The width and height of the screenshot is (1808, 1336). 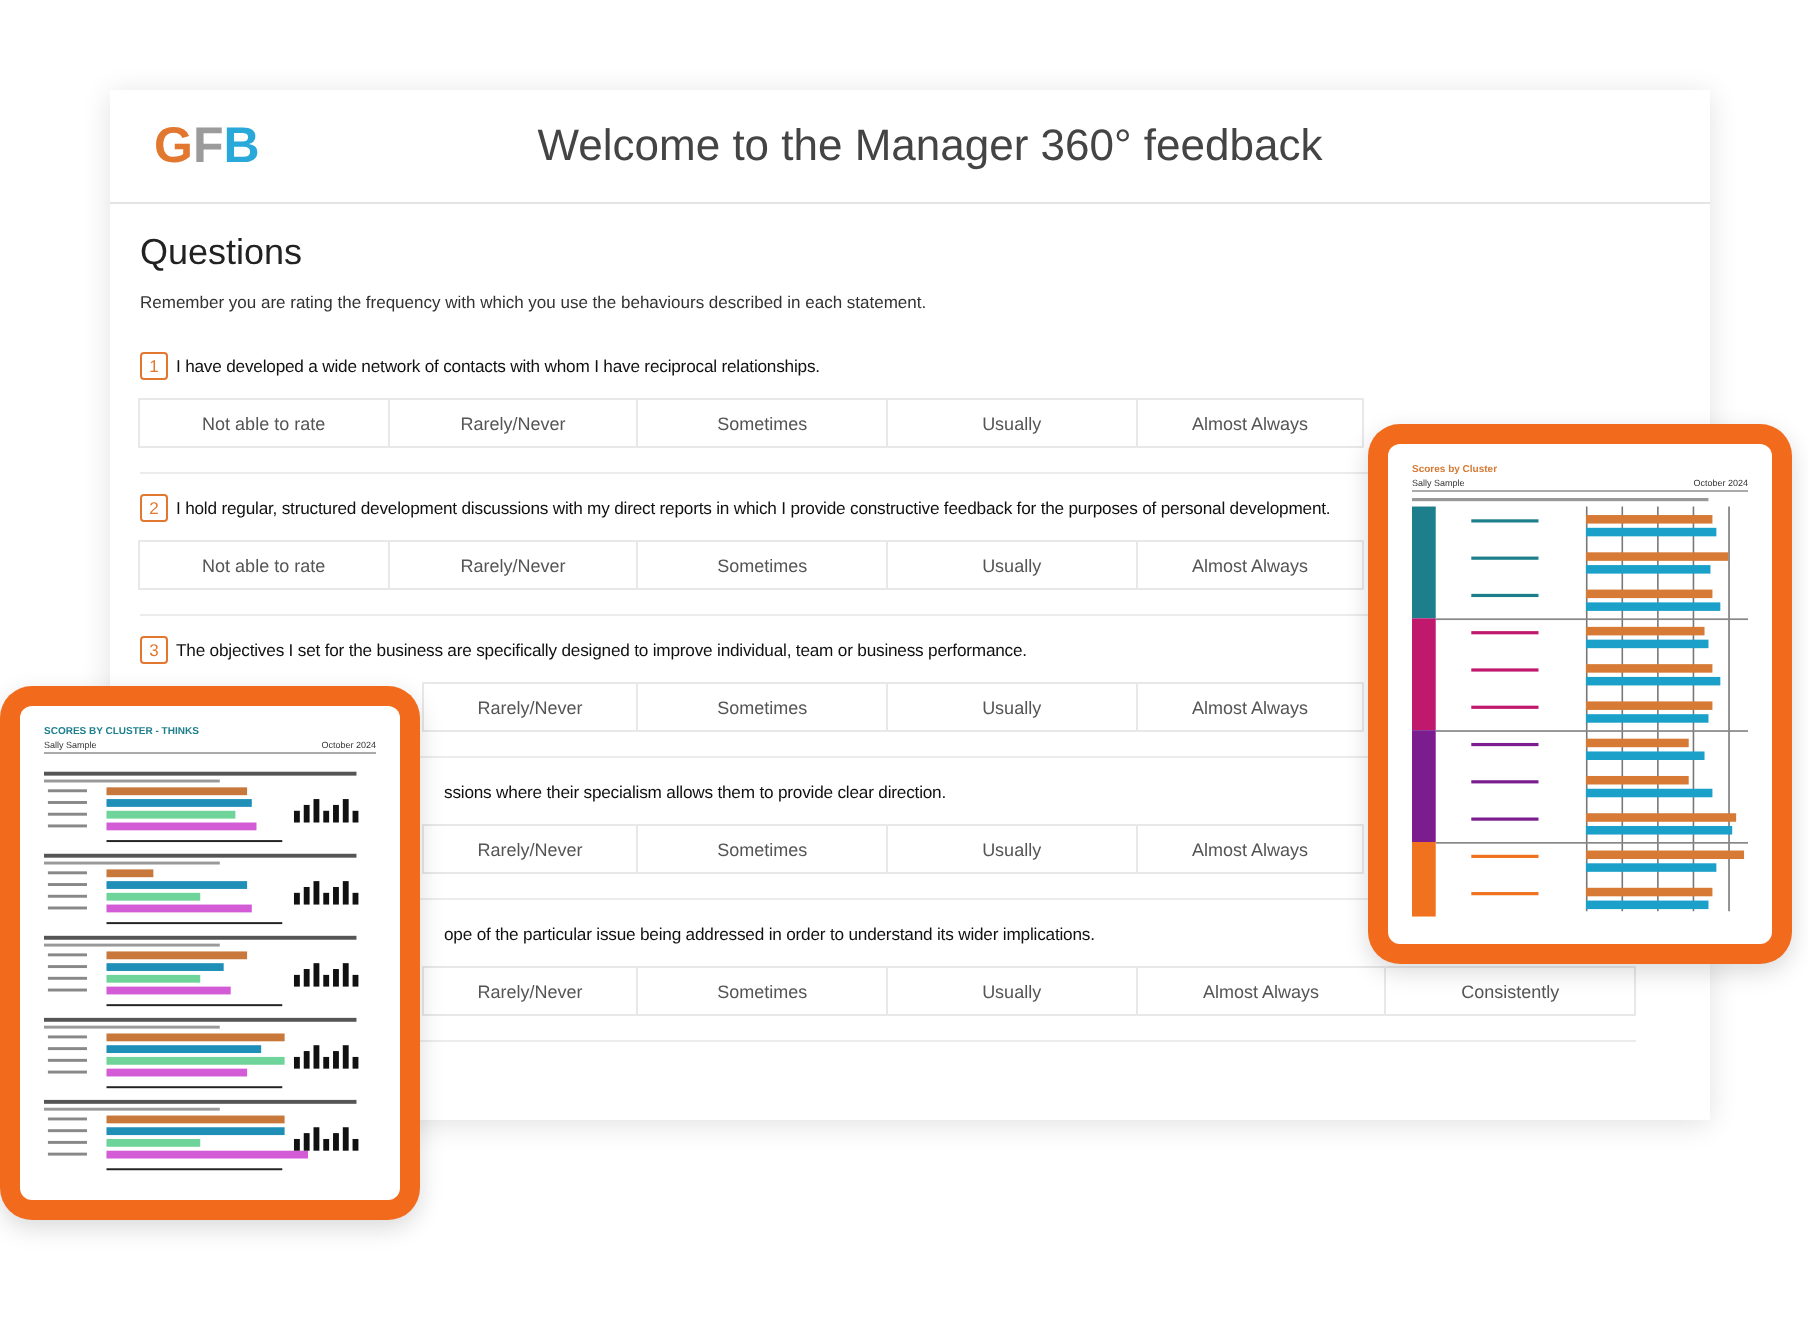 I want to click on question-number: 2, so click(x=154, y=508).